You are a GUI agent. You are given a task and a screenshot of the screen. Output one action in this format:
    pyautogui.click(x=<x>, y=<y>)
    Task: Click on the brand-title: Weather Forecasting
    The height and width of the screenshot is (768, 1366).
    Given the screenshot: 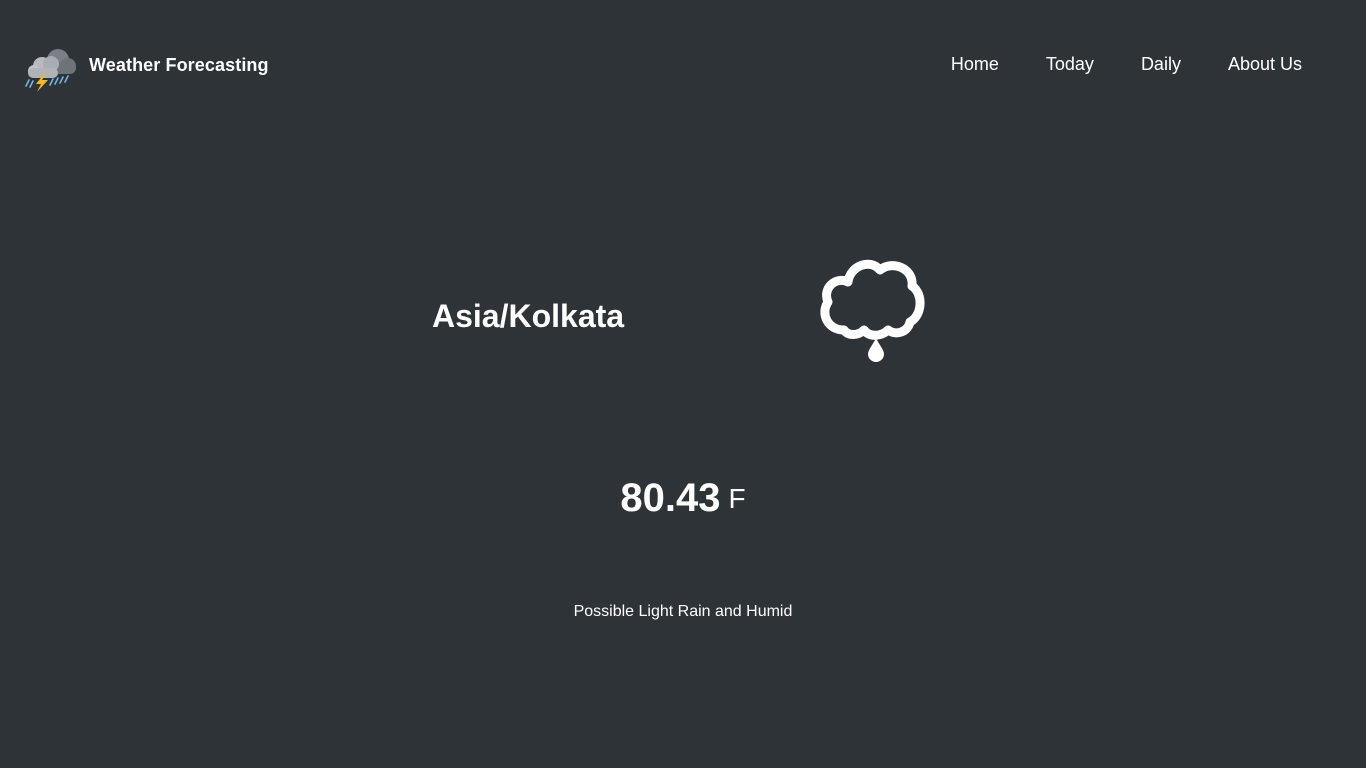 What is the action you would take?
    pyautogui.click(x=179, y=64)
    